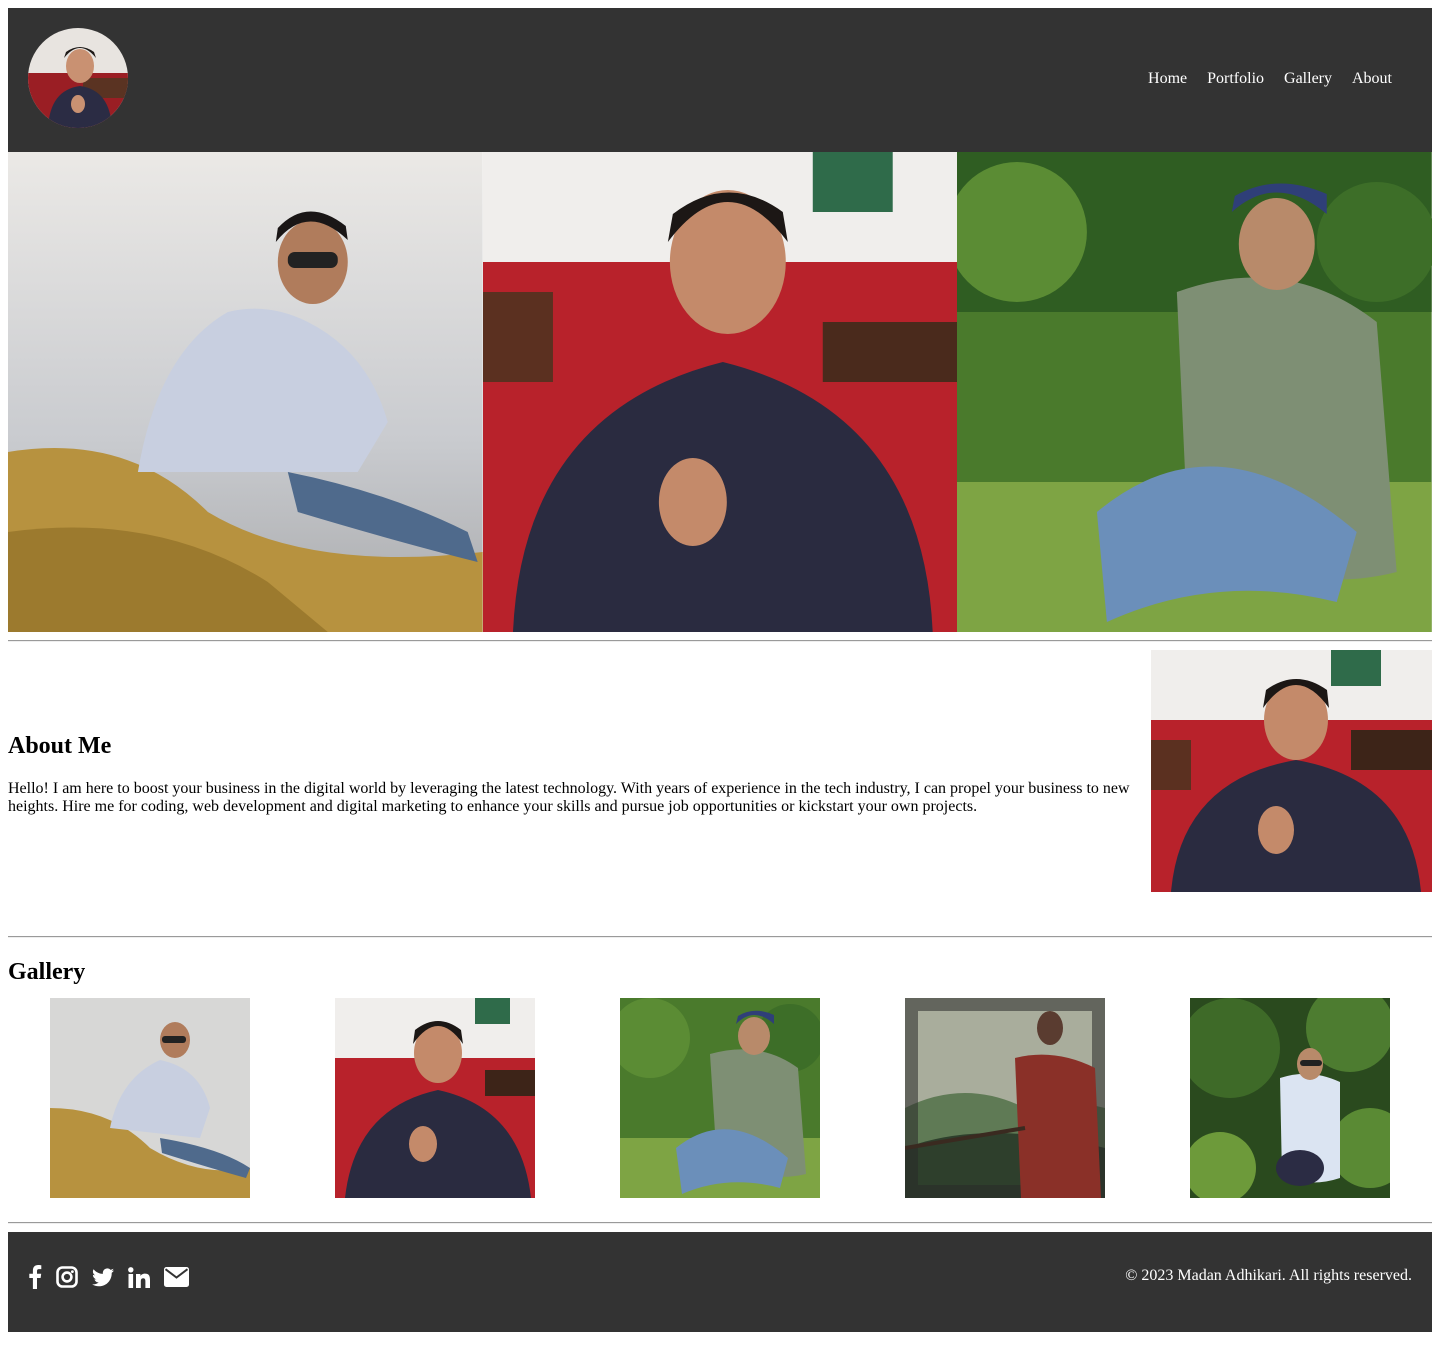  What do you see at coordinates (60, 746) in the screenshot?
I see `about-title: About Me` at bounding box center [60, 746].